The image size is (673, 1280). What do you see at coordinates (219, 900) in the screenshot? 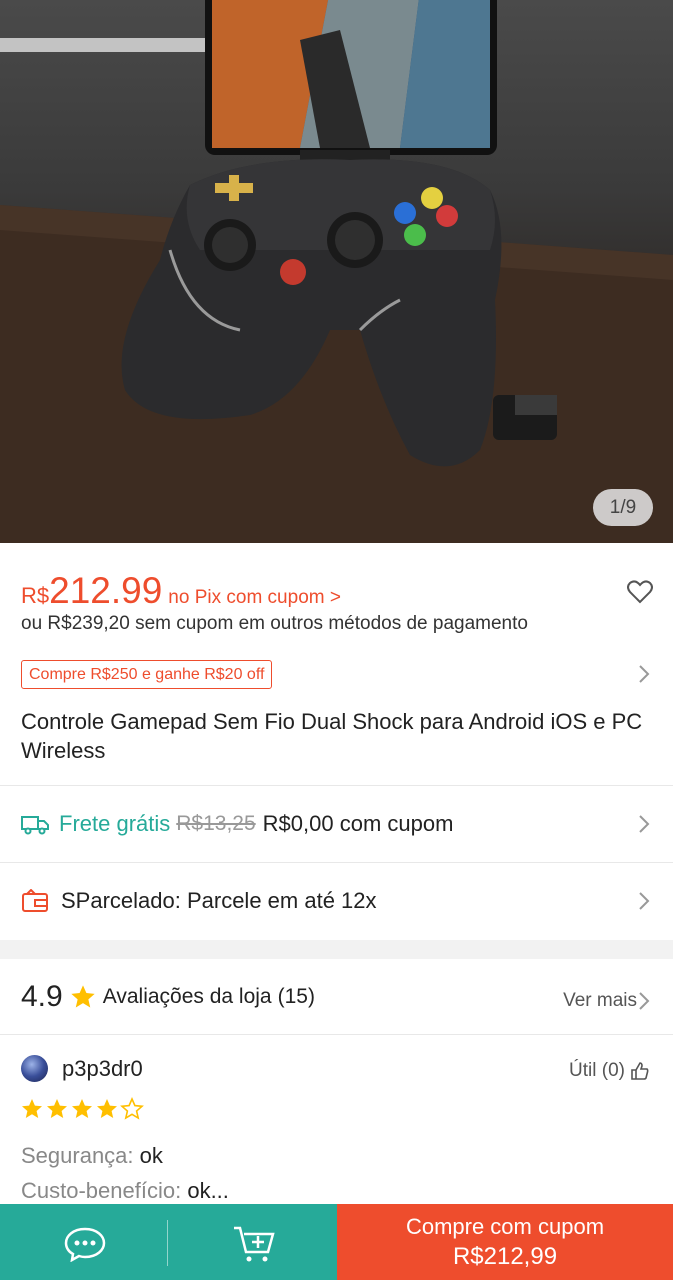
I see `installments-label: SParcelado: Parcele em até 12x` at bounding box center [219, 900].